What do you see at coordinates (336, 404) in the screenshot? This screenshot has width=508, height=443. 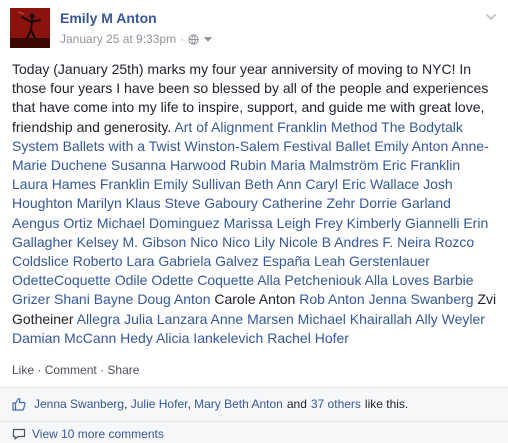 I see `others-link: 37 others` at bounding box center [336, 404].